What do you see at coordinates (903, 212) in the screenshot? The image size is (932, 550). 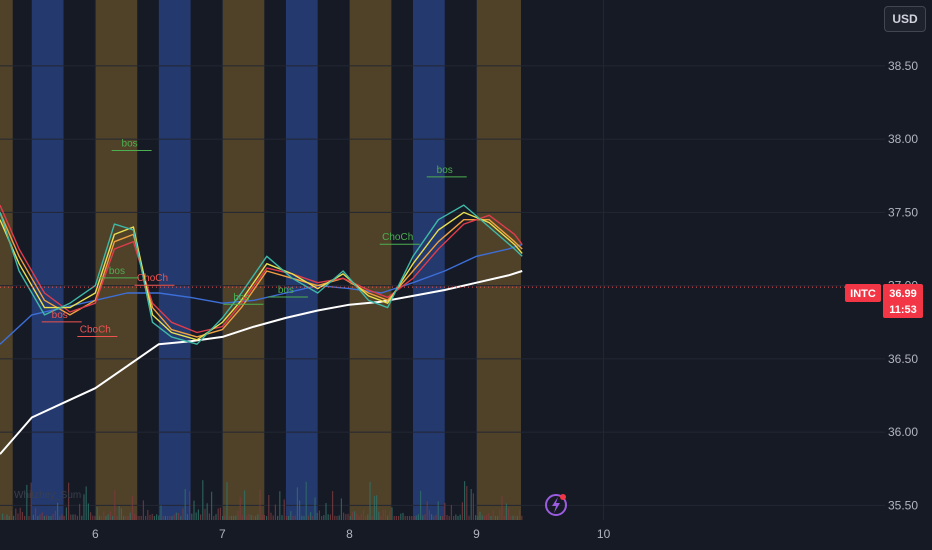 I see `y-tick-label: 37.50` at bounding box center [903, 212].